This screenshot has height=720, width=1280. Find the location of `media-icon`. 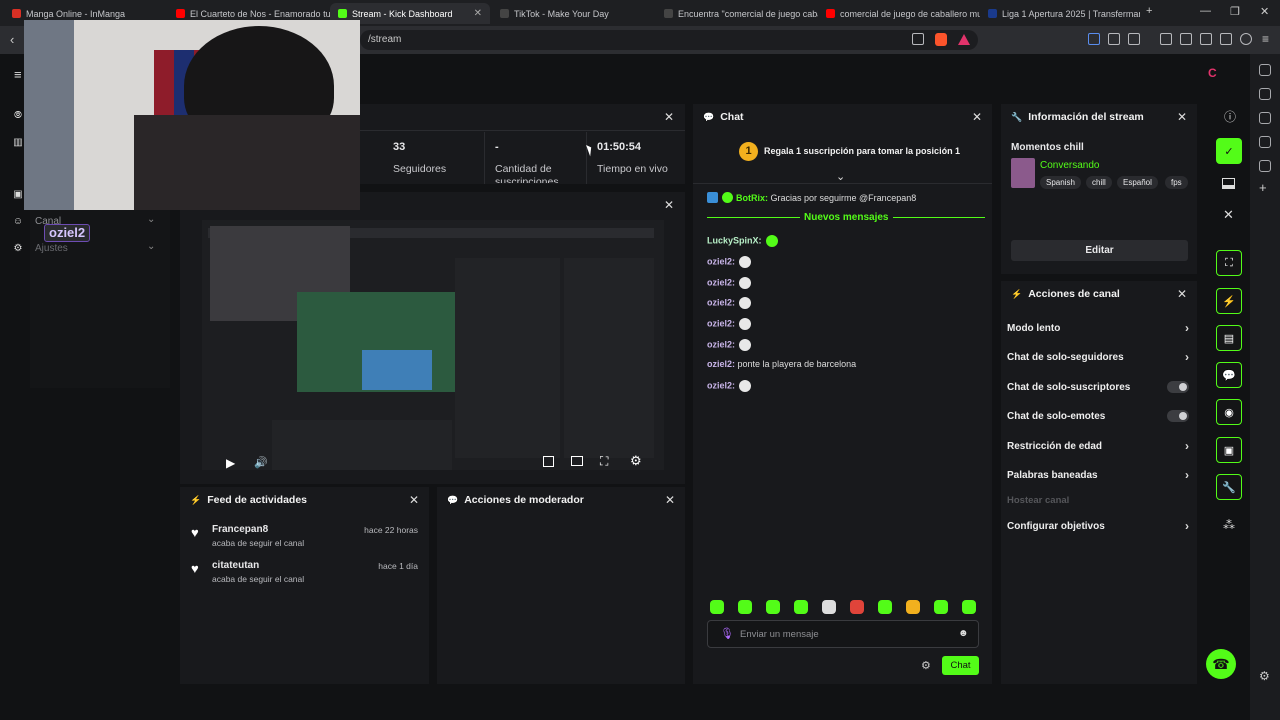

media-icon is located at coordinates (1166, 39).